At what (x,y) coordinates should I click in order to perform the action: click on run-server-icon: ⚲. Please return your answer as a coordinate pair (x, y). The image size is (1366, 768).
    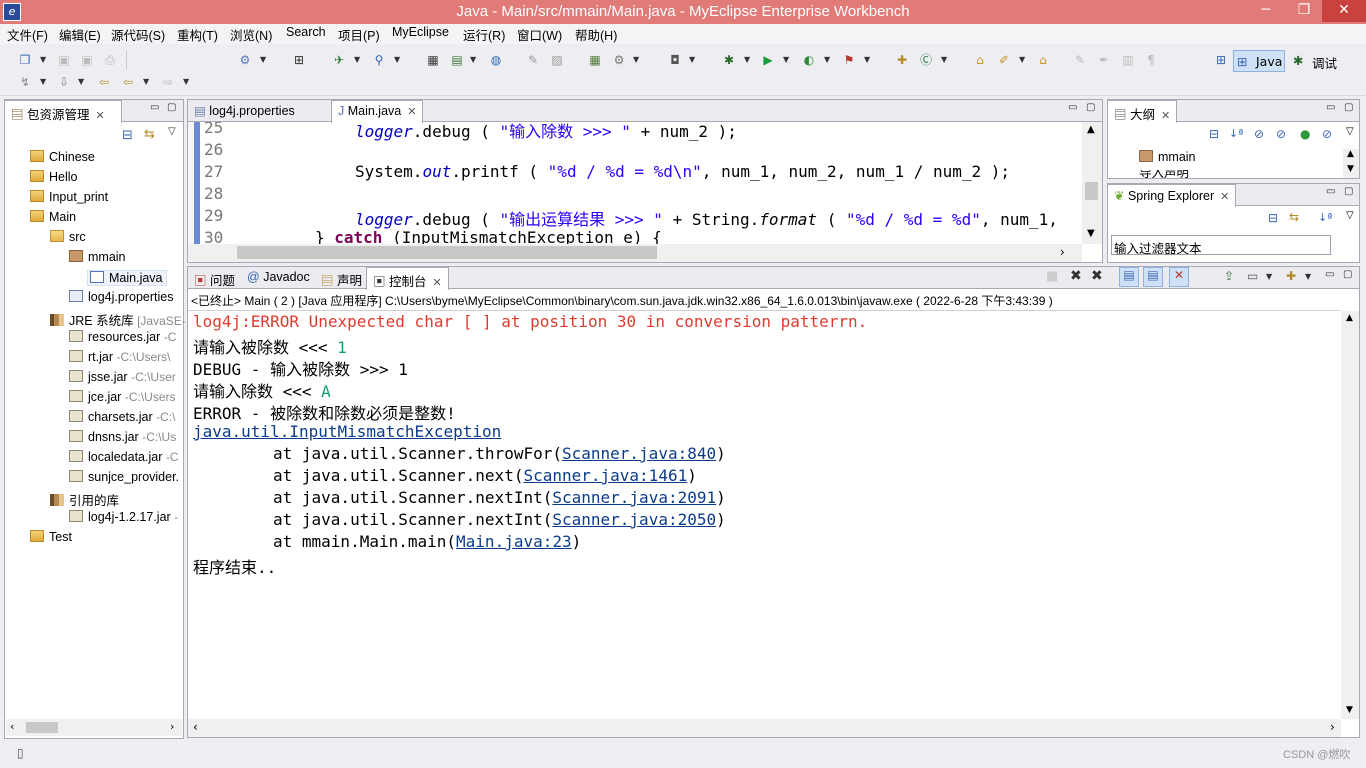
    Looking at the image, I should click on (379, 60).